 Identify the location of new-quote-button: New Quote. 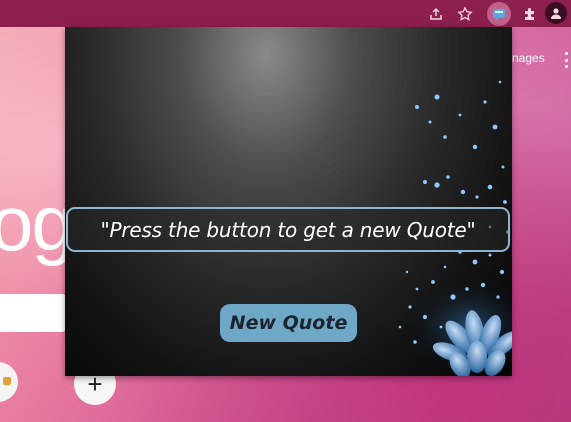
(288, 323).